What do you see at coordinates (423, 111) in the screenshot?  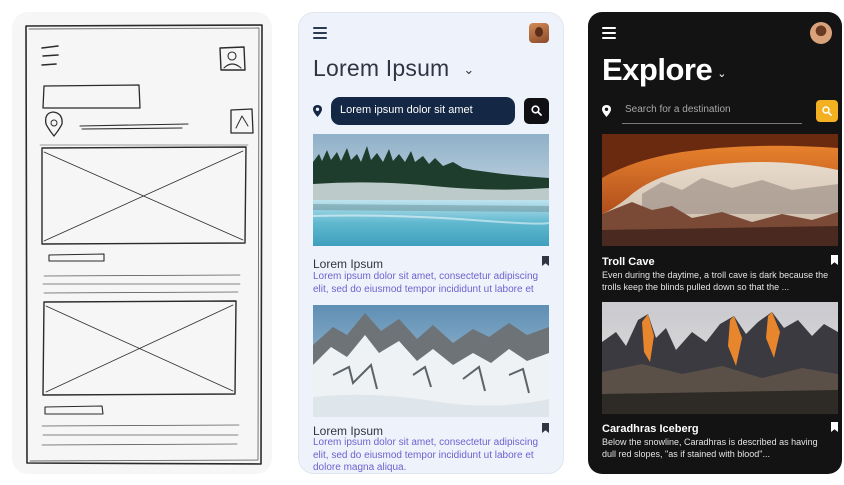 I see `search-input: Lorem ipsum dolor sit amet` at bounding box center [423, 111].